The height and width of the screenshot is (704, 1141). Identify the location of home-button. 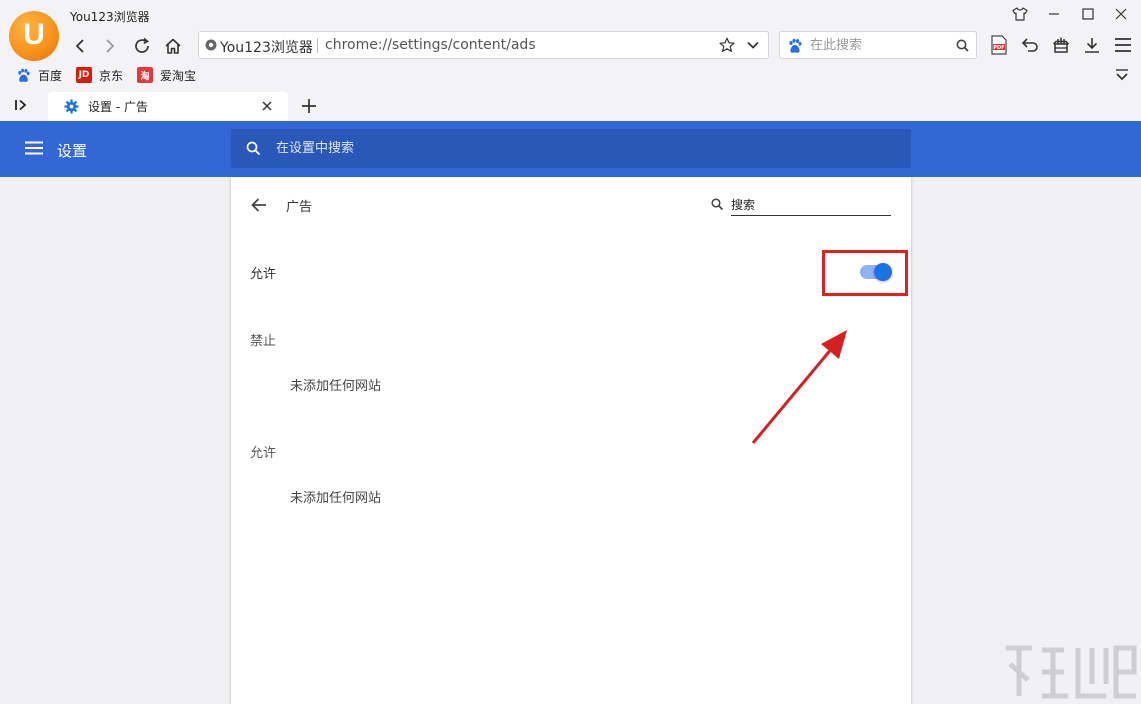
(173, 46).